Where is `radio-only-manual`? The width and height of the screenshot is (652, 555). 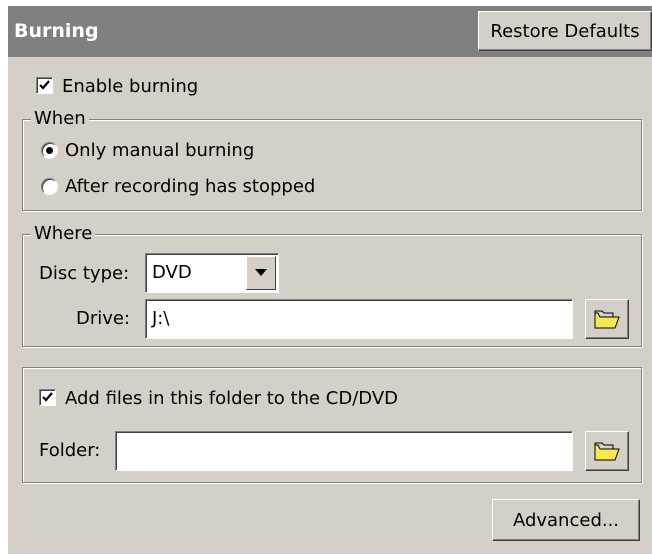 radio-only-manual is located at coordinates (49, 150).